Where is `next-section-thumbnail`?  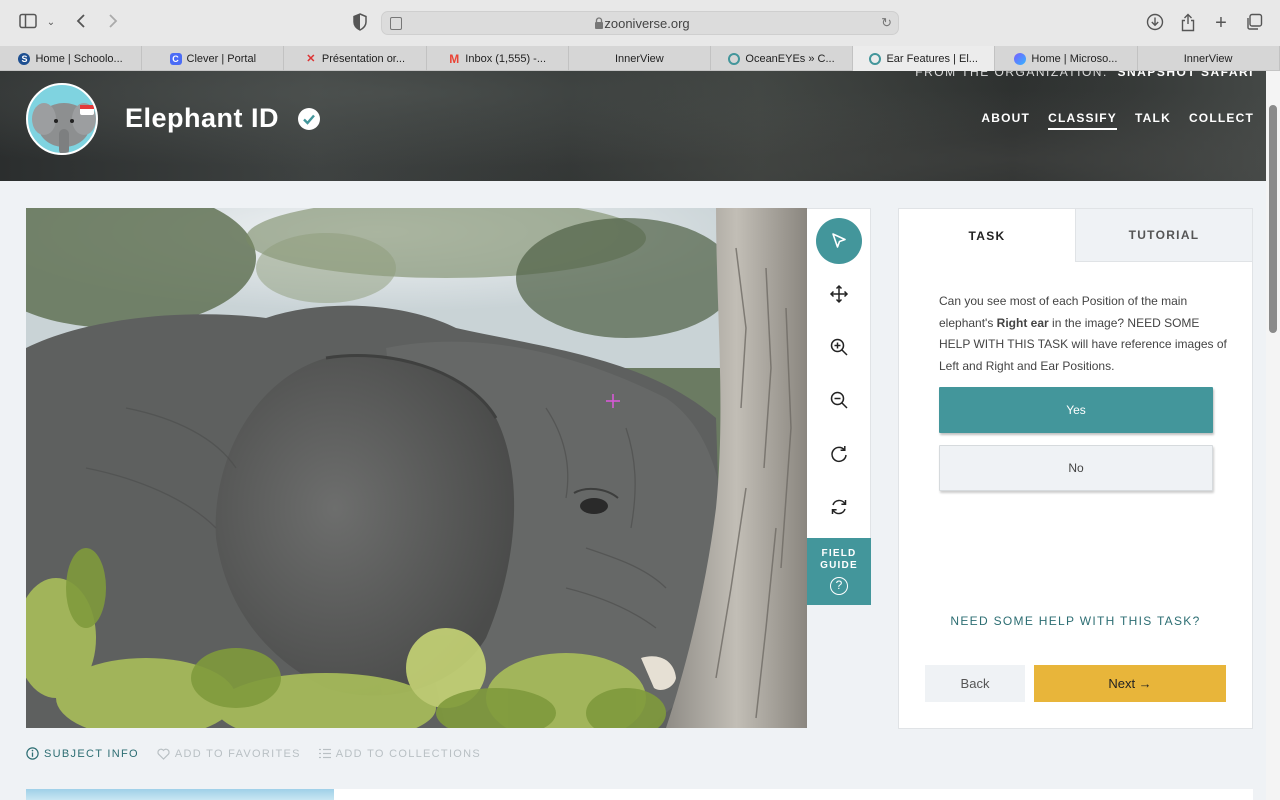 next-section-thumbnail is located at coordinates (180, 794).